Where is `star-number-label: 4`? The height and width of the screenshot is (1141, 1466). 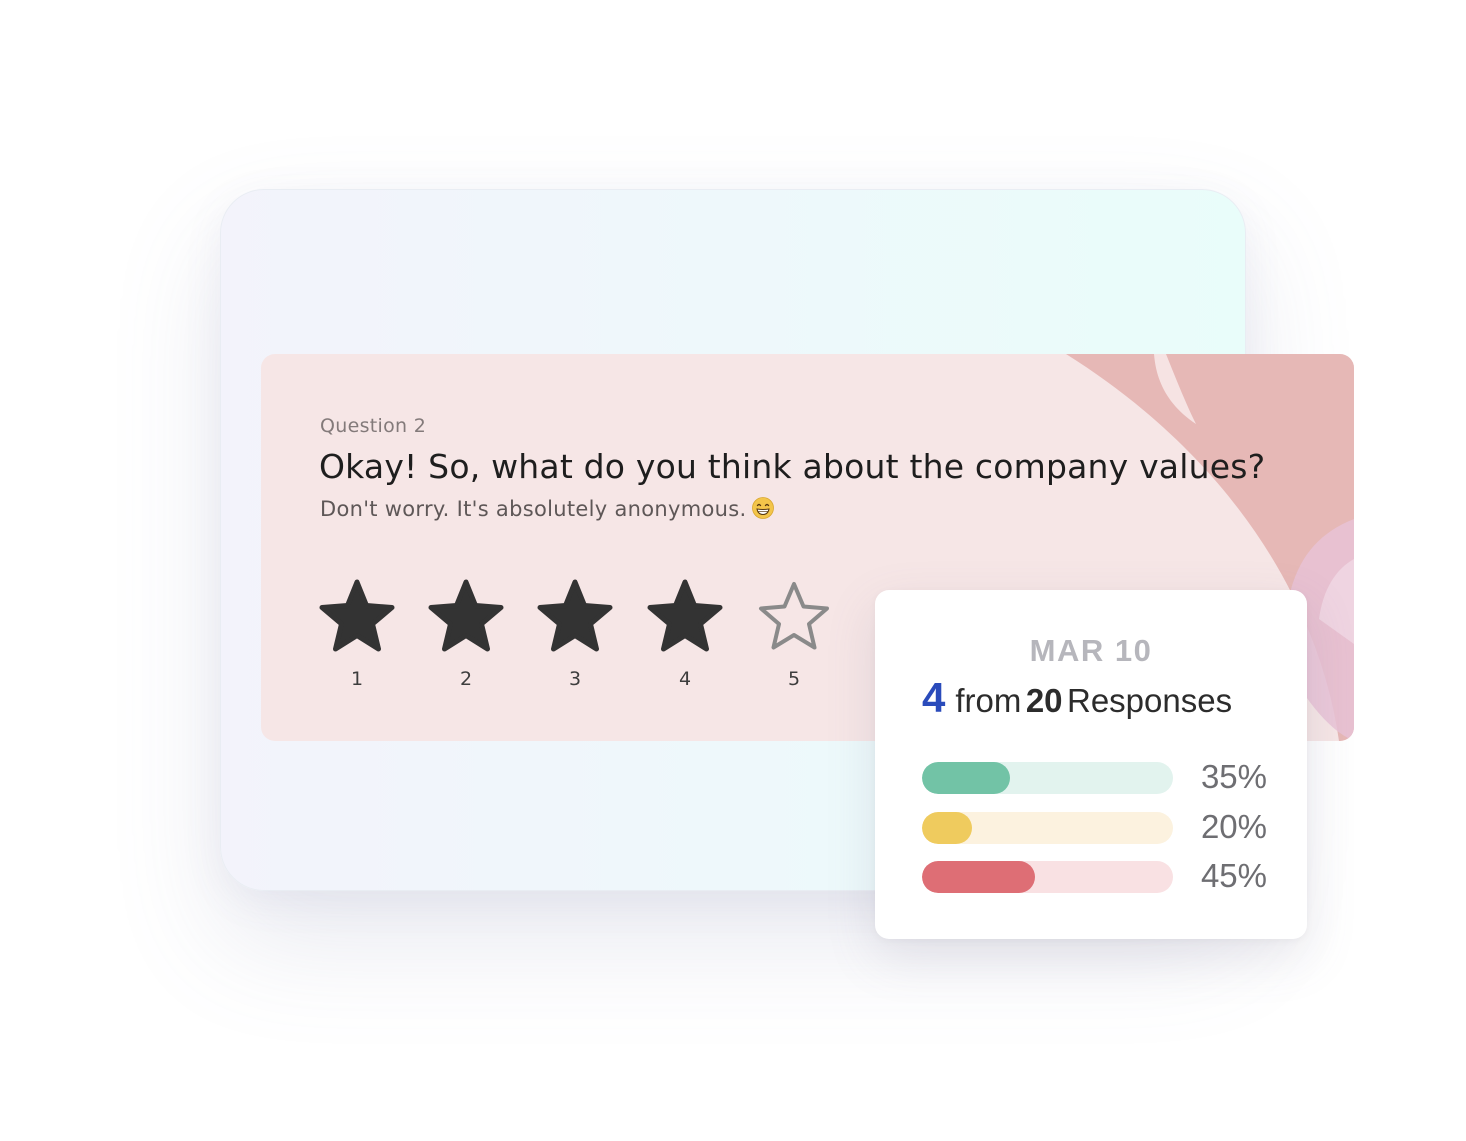
star-number-label: 4 is located at coordinates (685, 679).